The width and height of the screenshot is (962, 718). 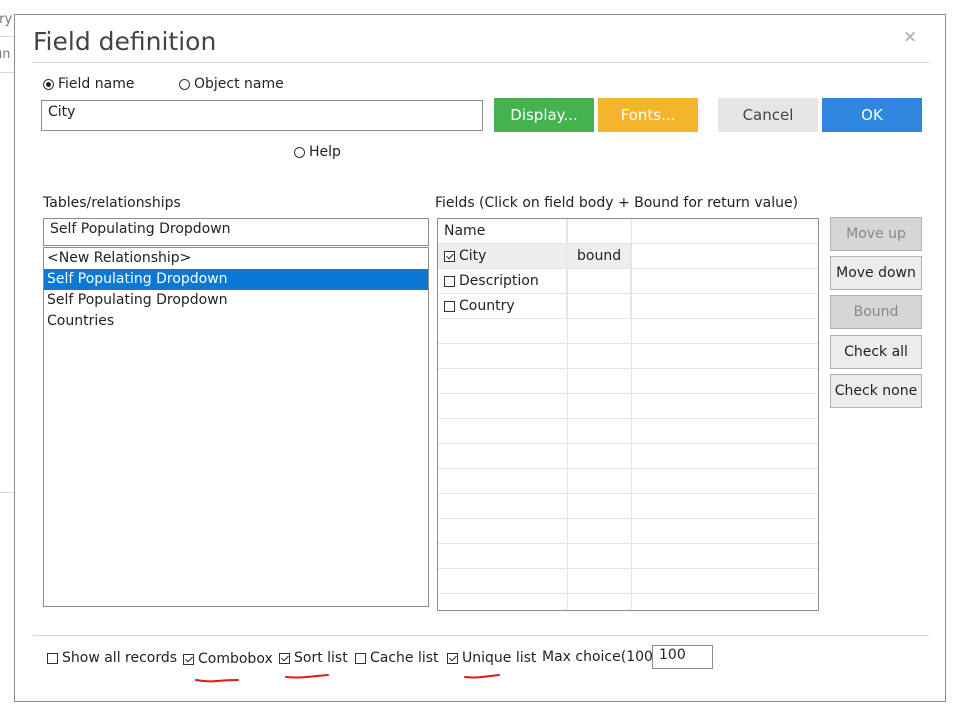 I want to click on combobox-label: Combobox, so click(x=235, y=659).